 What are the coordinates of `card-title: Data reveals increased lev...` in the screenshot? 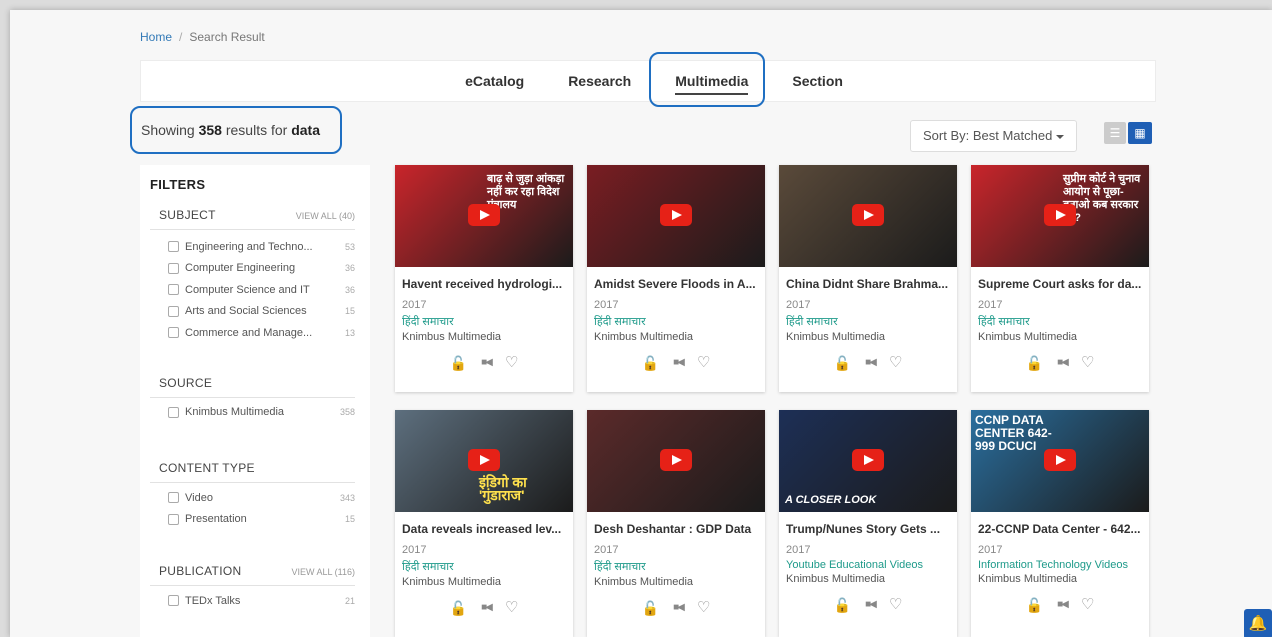 It's located at (484, 529).